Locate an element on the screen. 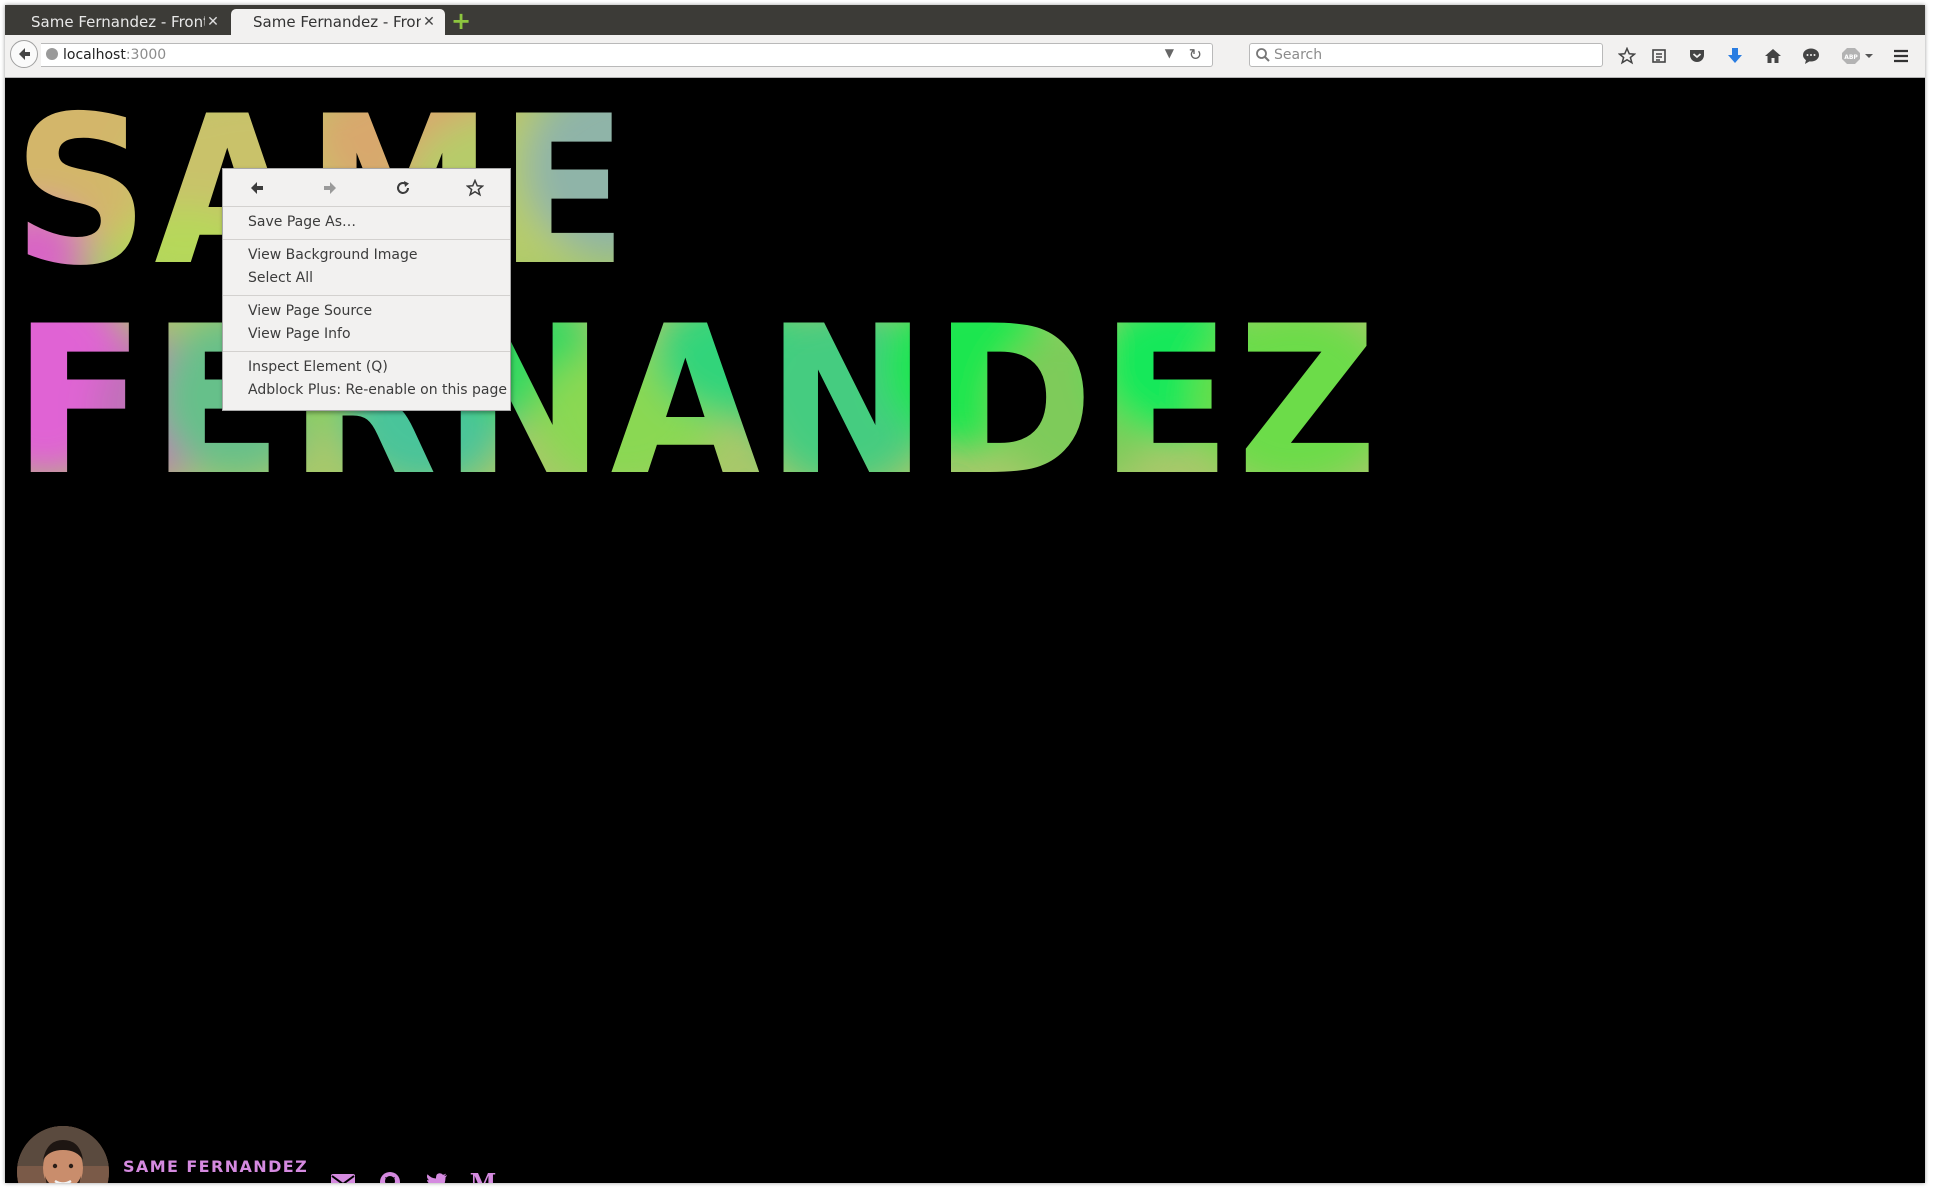 Image resolution: width=1934 pixels, height=1190 pixels. avatar is located at coordinates (63, 1154).